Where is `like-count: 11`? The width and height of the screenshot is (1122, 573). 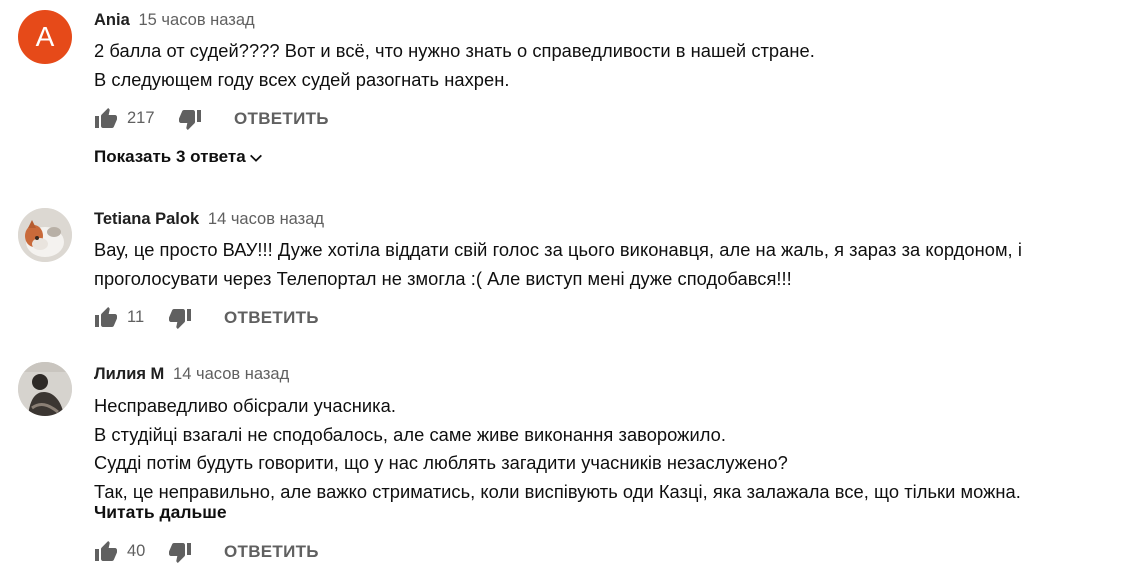 like-count: 11 is located at coordinates (136, 317).